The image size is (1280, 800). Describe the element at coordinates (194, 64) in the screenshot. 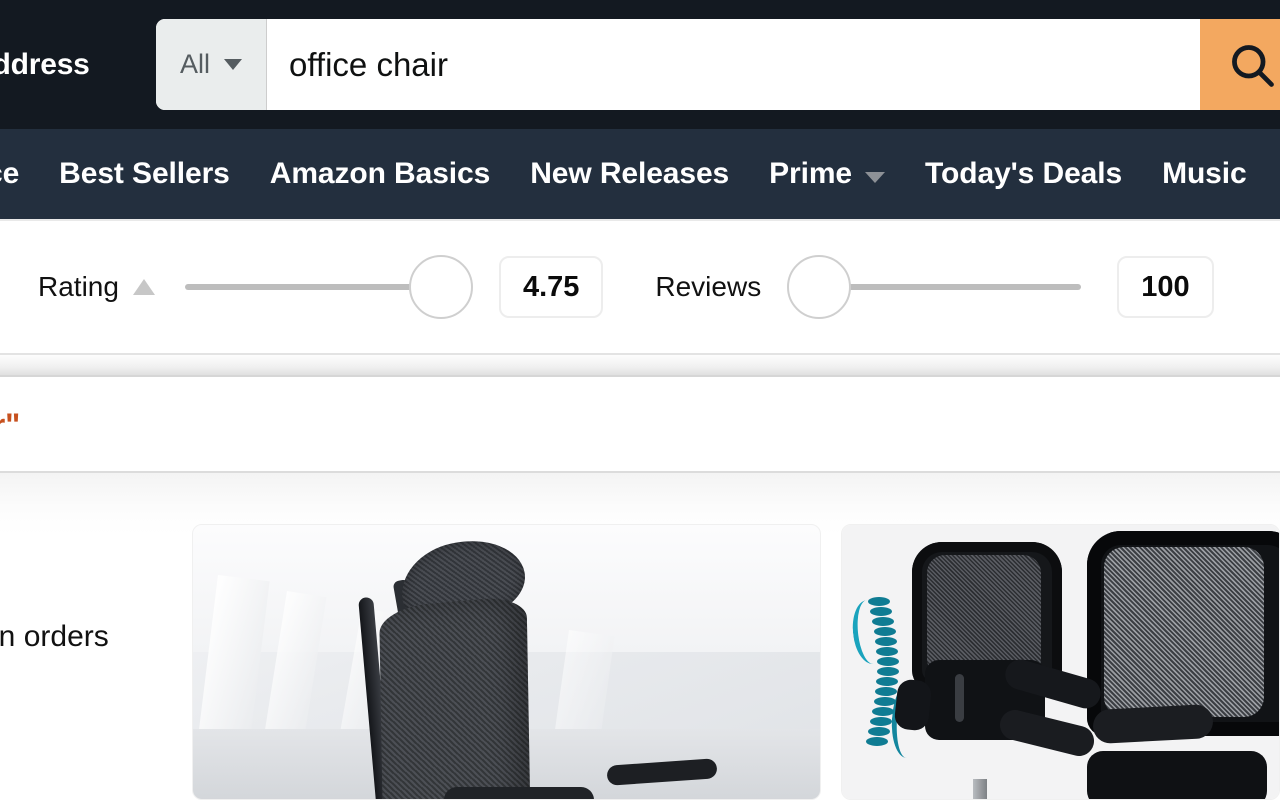

I see `search-category-label: All` at that location.